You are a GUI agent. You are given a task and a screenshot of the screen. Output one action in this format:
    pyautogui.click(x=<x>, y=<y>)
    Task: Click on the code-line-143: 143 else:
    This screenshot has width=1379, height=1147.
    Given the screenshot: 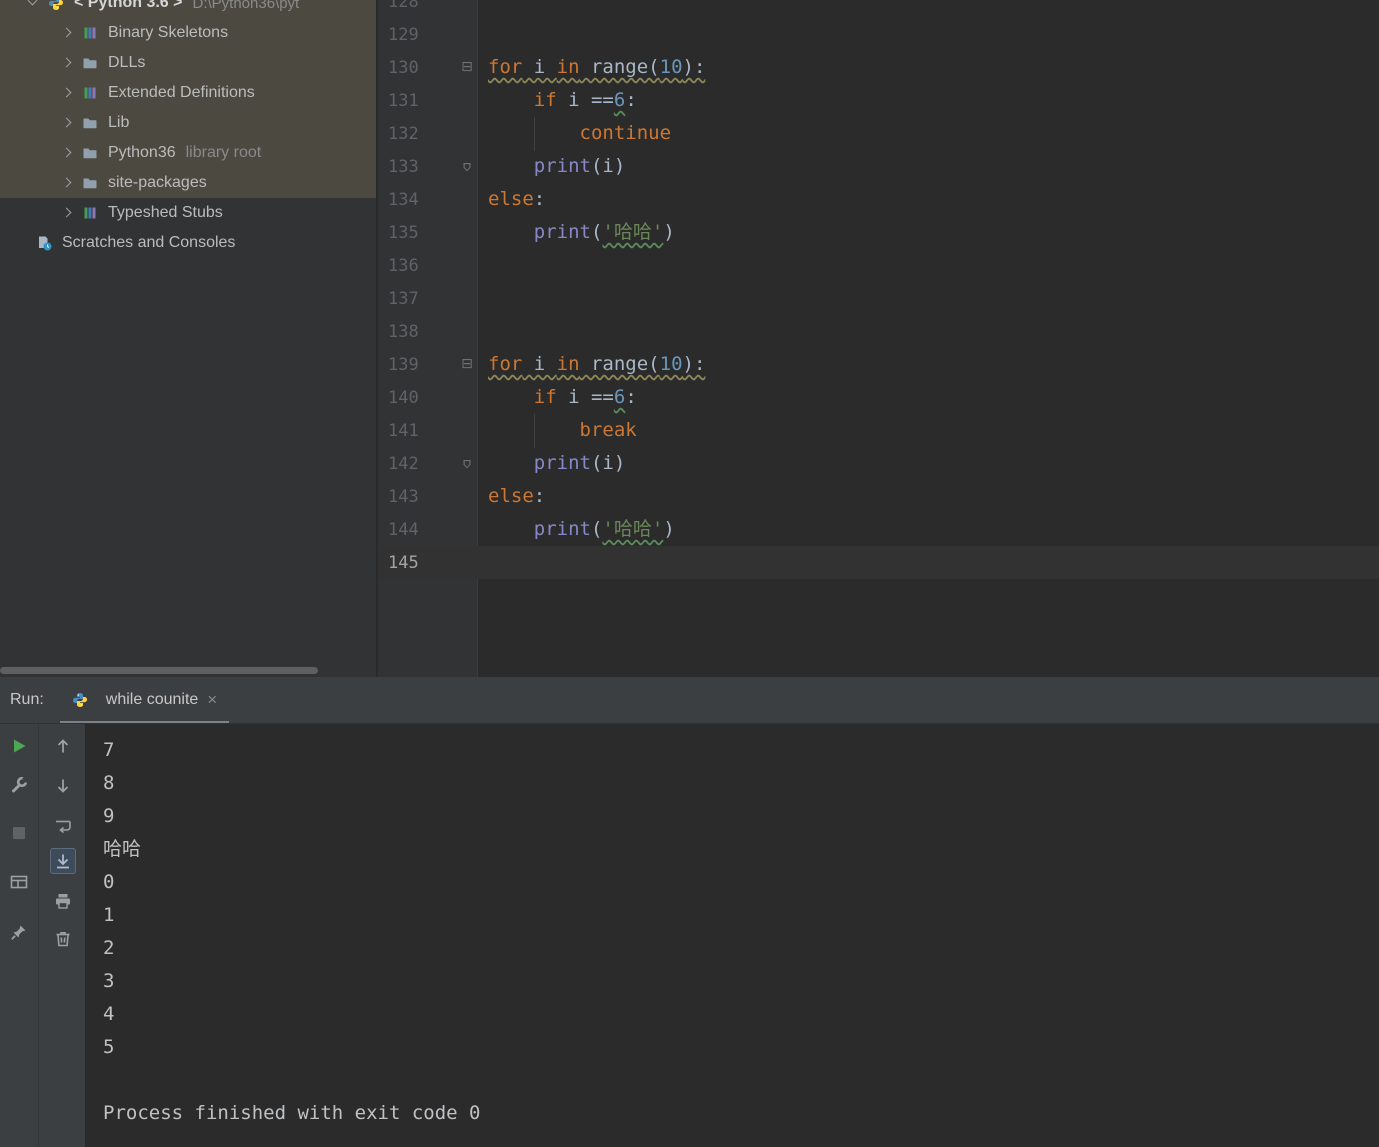 What is the action you would take?
    pyautogui.click(x=878, y=496)
    